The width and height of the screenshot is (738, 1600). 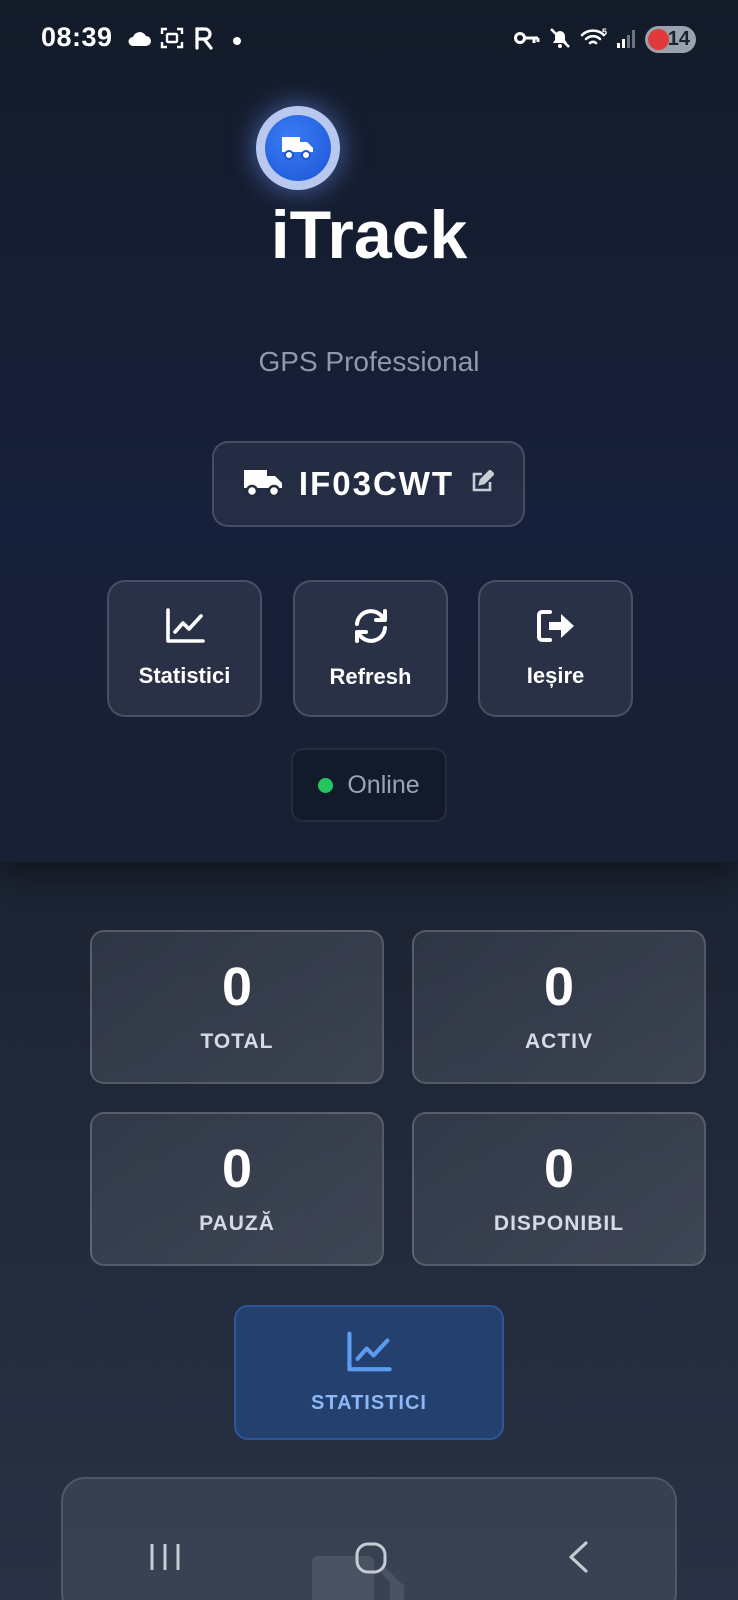 What do you see at coordinates (595, 38) in the screenshot?
I see `wifi-icon: 5` at bounding box center [595, 38].